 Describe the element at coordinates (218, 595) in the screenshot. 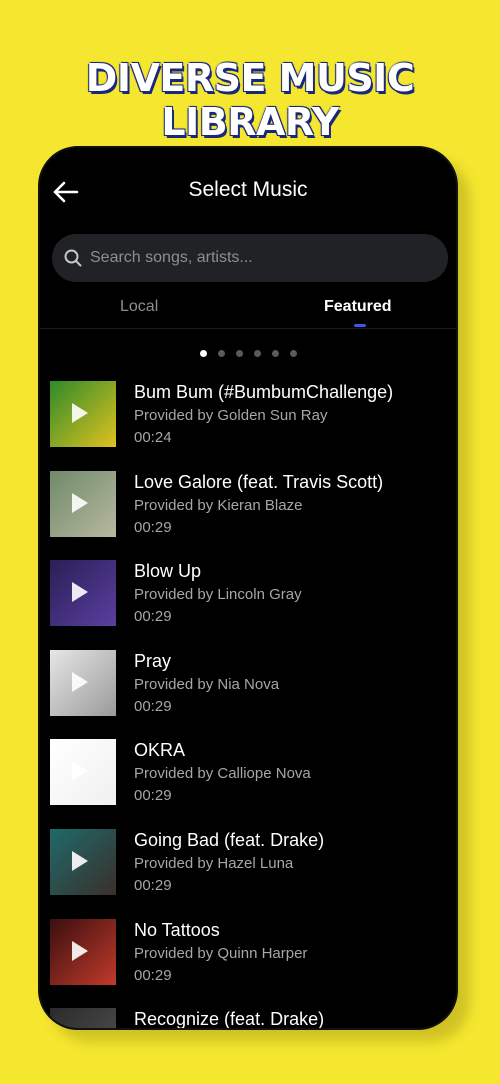

I see `song-provider: Provided by Lincoln Gray` at that location.